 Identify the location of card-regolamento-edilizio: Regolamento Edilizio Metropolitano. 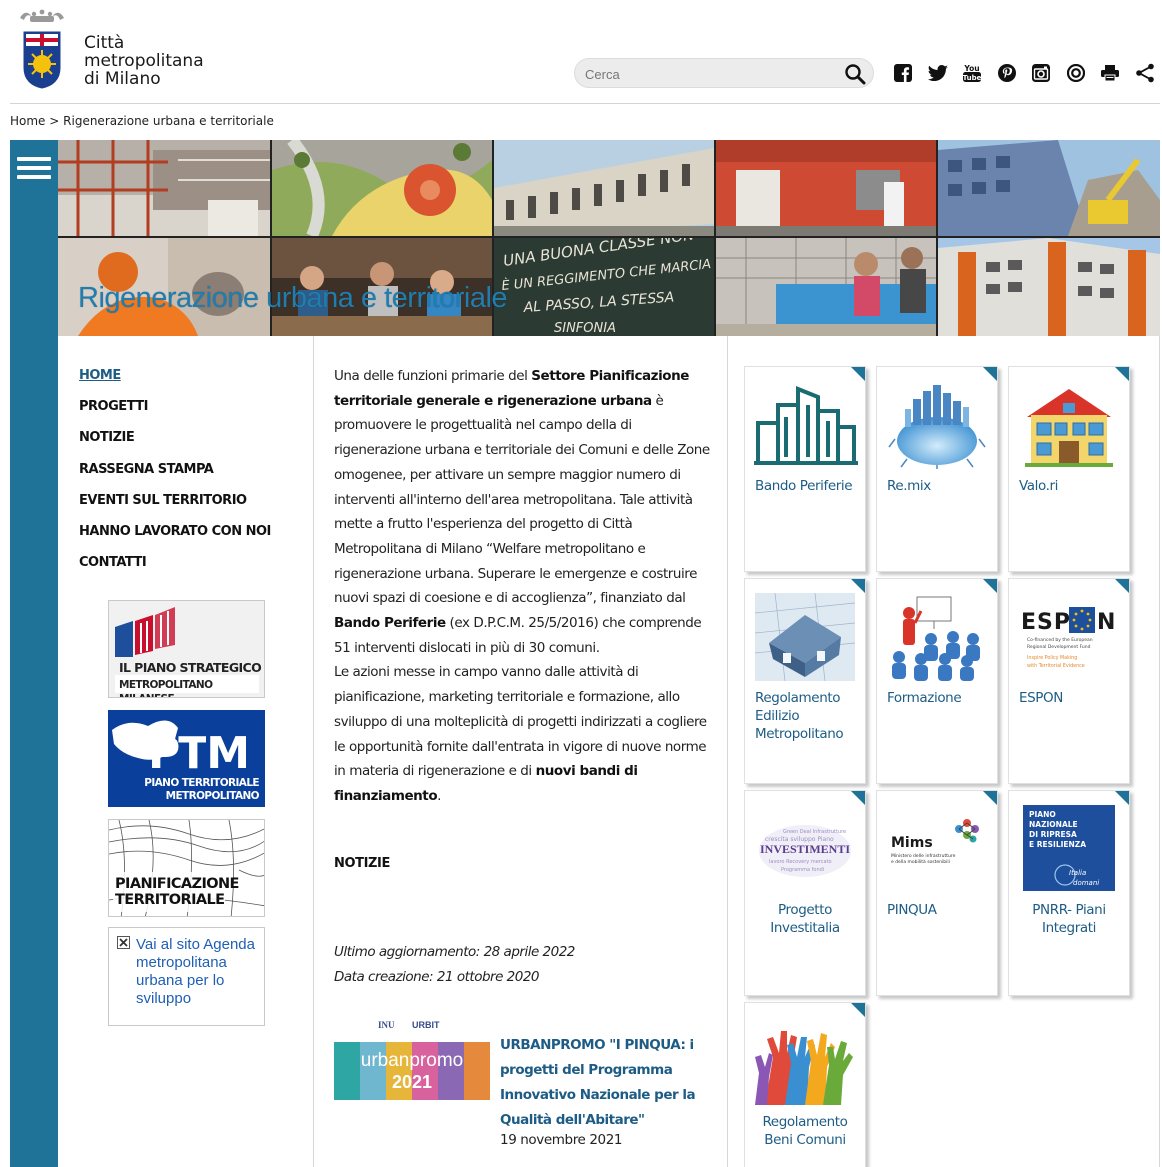
(805, 681).